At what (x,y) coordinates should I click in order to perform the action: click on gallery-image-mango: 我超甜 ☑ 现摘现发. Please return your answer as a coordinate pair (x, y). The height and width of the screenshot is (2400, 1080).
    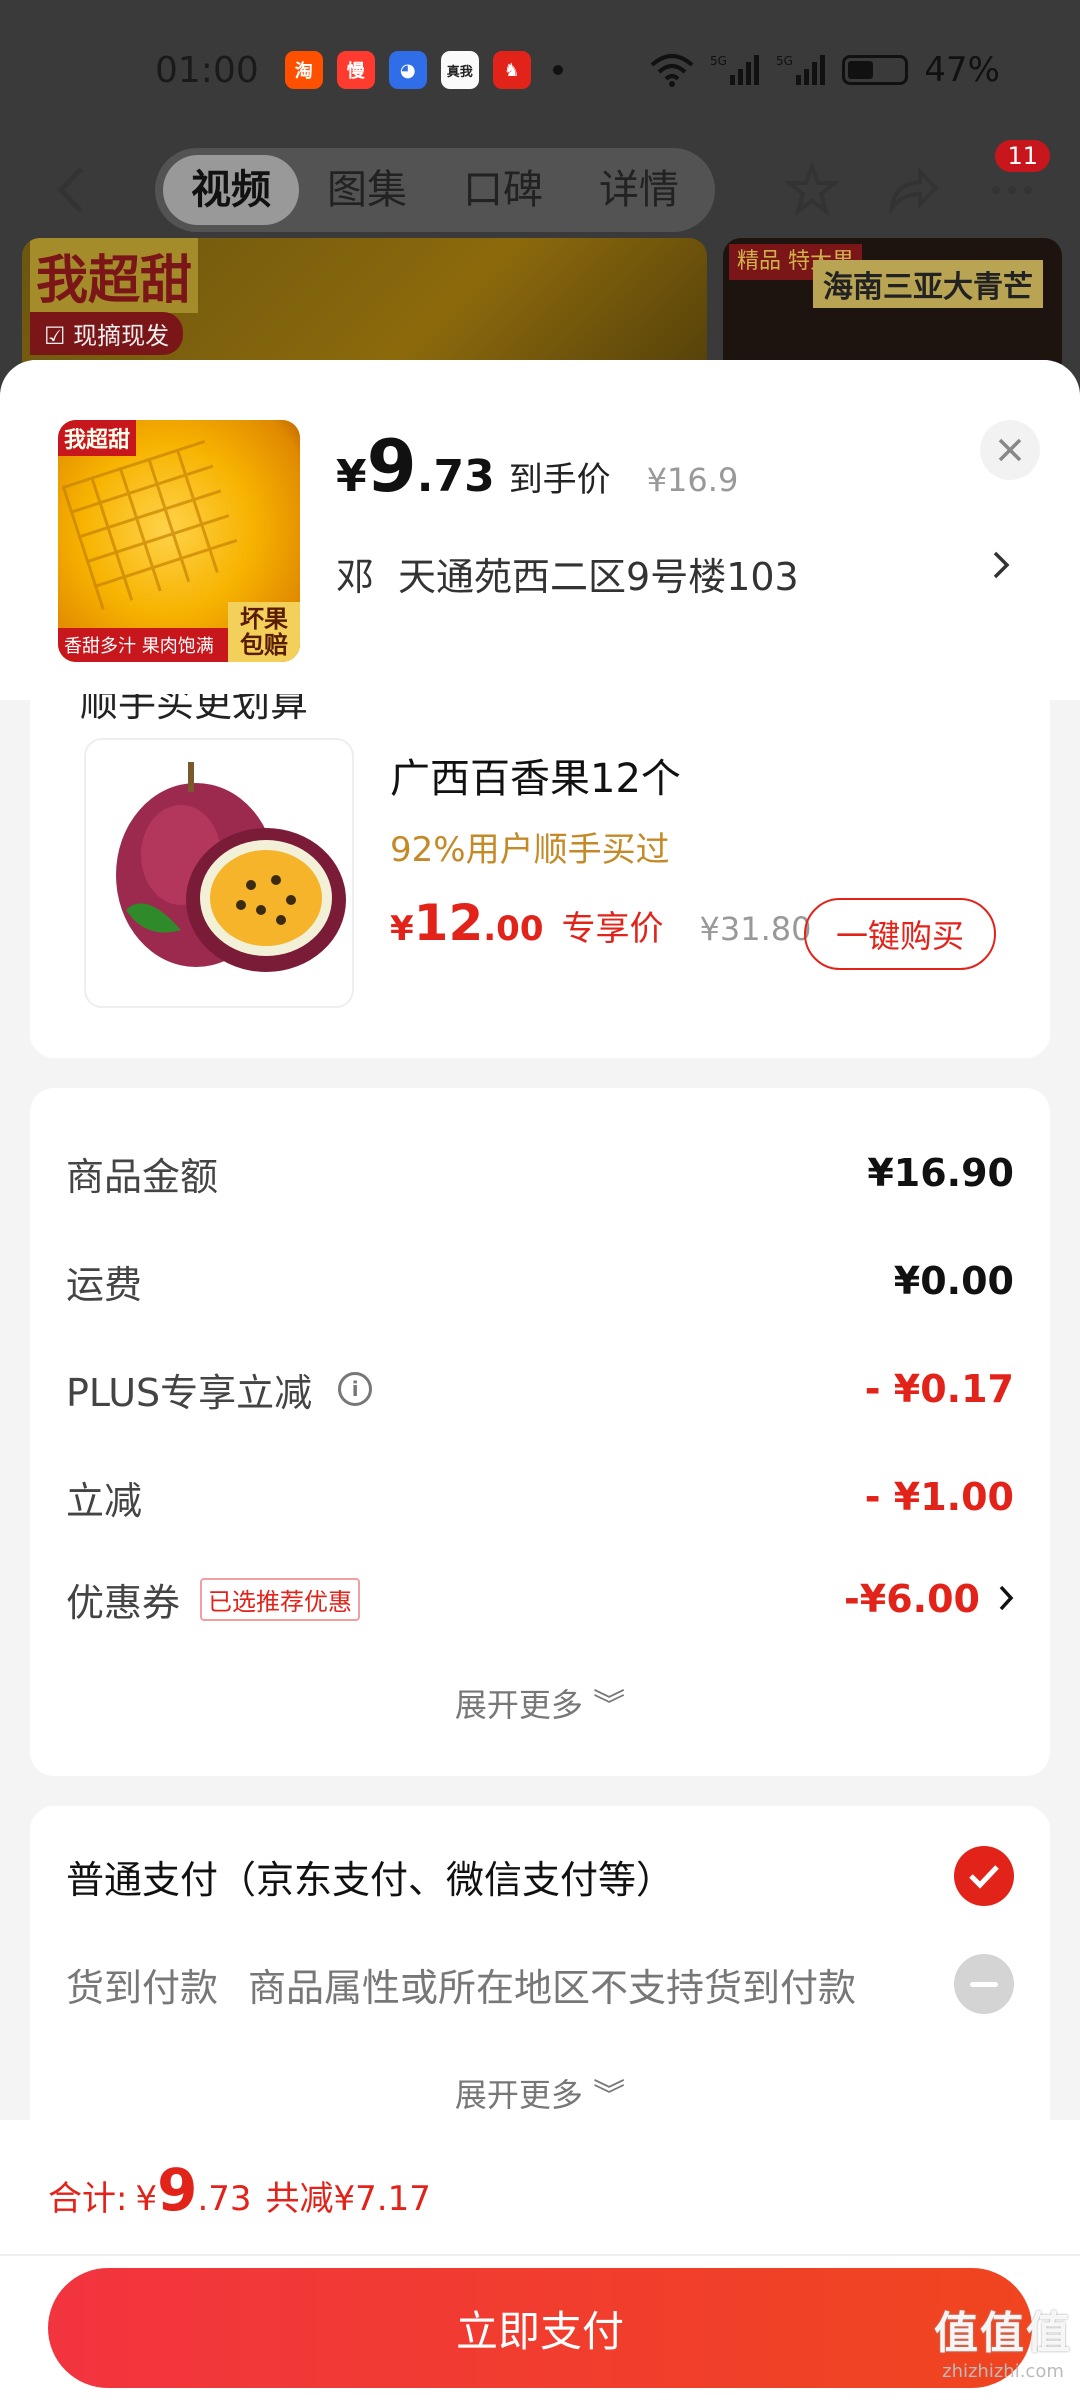
    Looking at the image, I should click on (364, 308).